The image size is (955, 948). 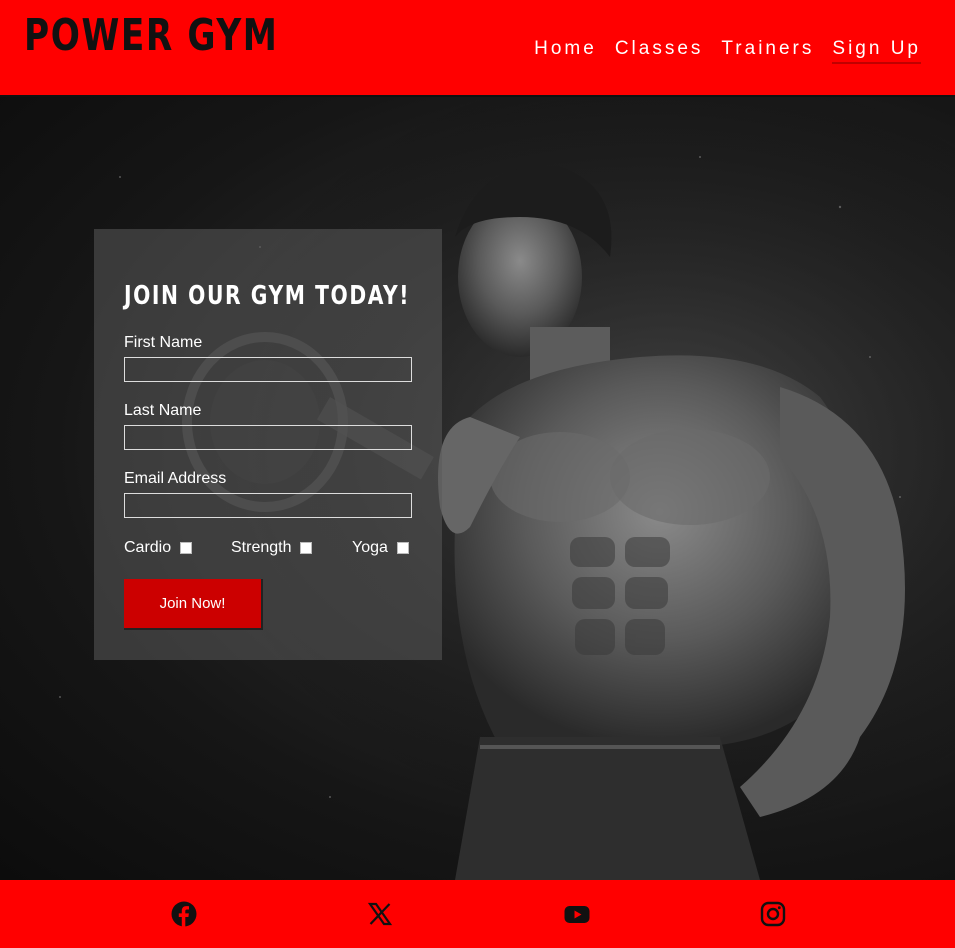 What do you see at coordinates (876, 51) in the screenshot?
I see `nav-link-sign-up: Sign Up` at bounding box center [876, 51].